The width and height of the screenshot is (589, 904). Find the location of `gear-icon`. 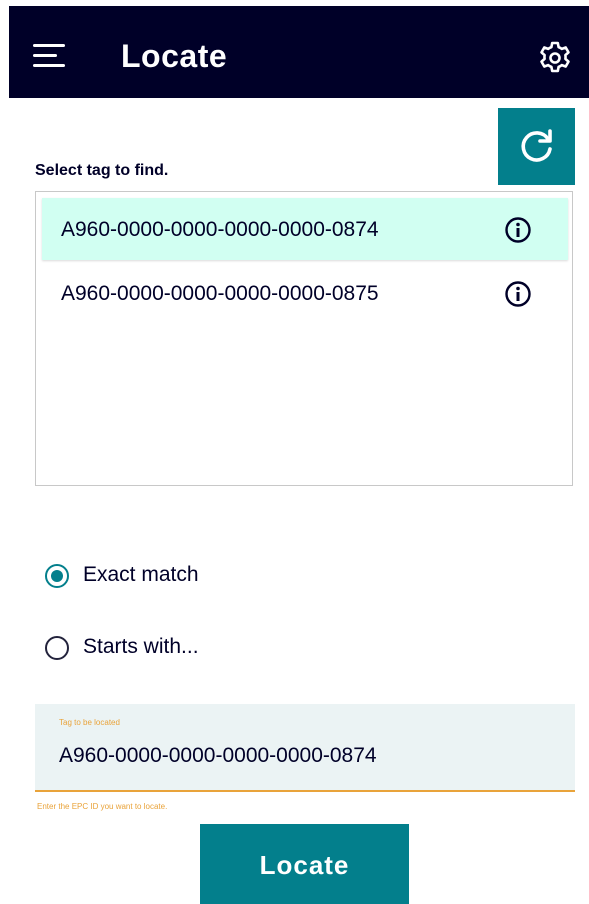

gear-icon is located at coordinates (555, 57).